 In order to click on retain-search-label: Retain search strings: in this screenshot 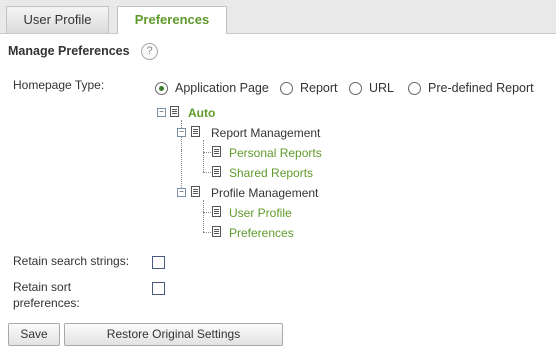, I will do `click(71, 261)`.